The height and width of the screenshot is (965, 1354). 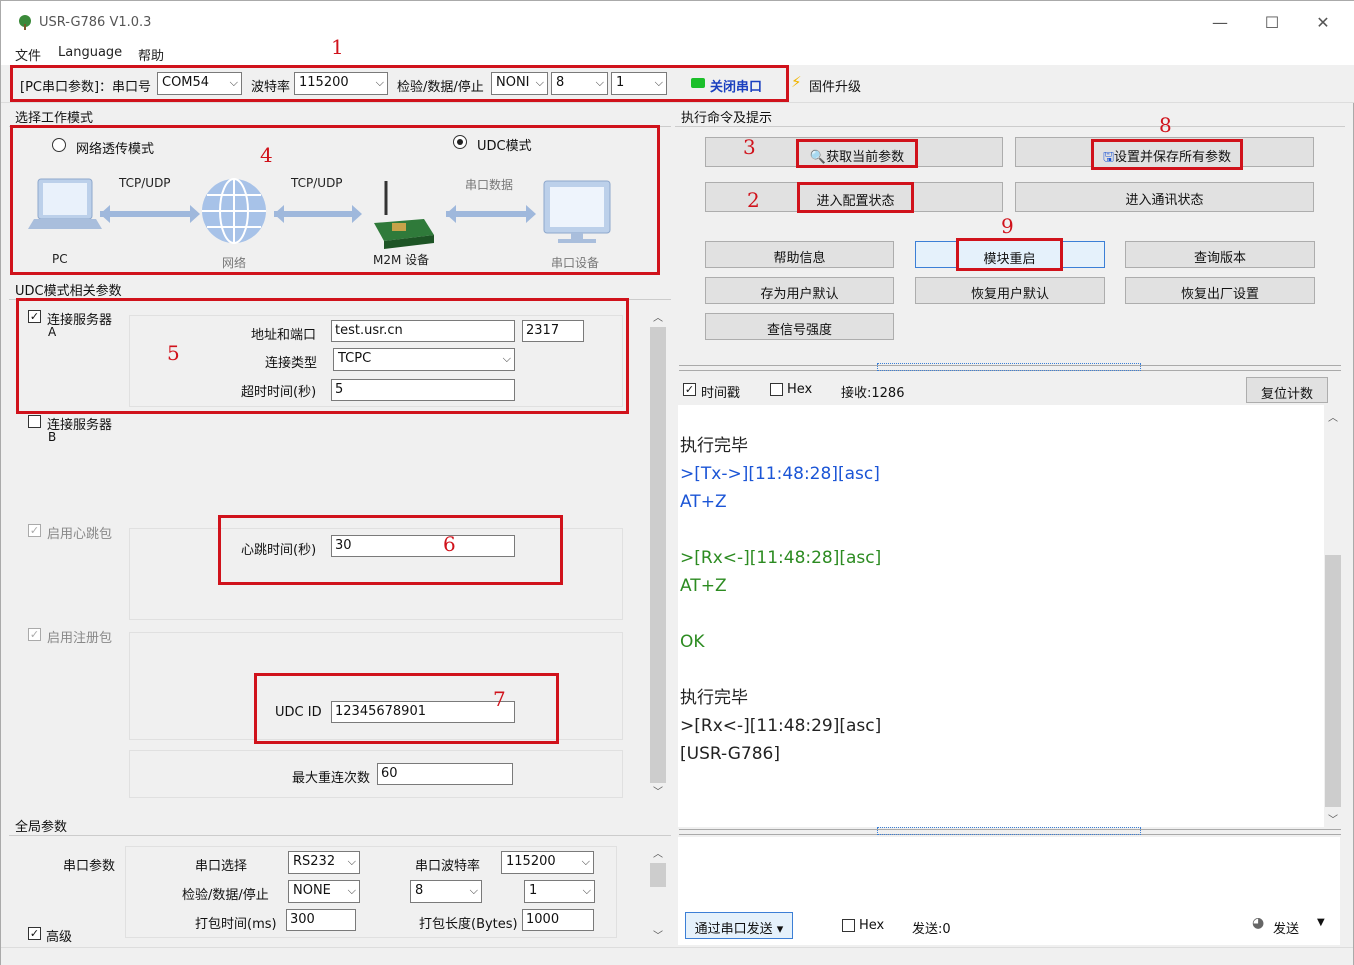 I want to click on log-line: >[Tx->][11:48:28][asc], so click(x=780, y=474).